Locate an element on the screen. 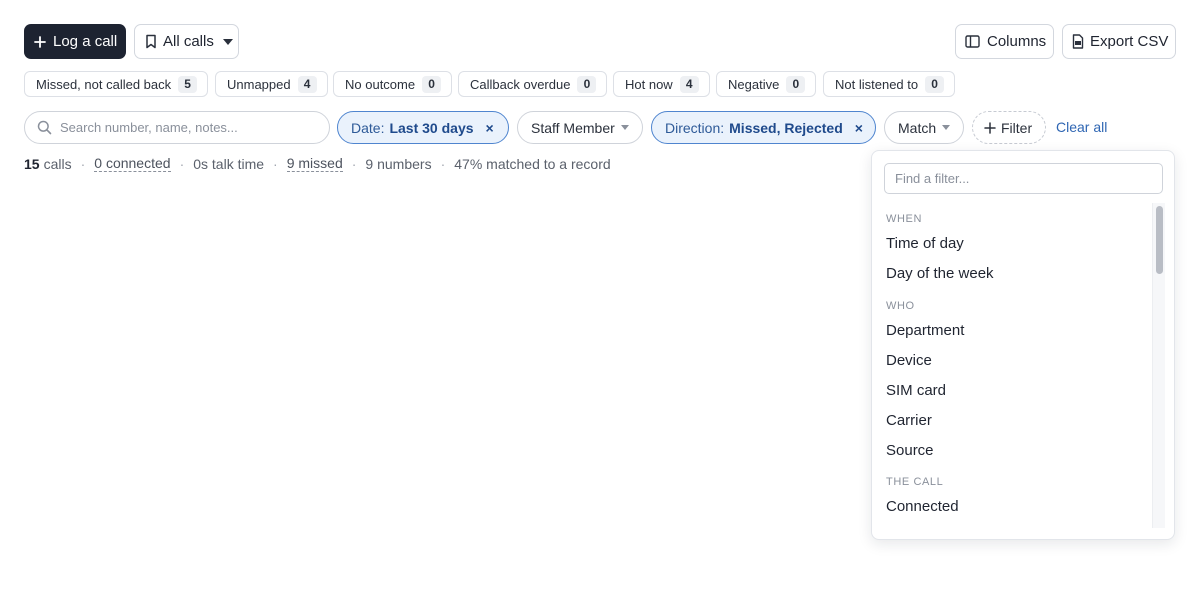 This screenshot has width=1200, height=590. views-dropdown: All calls is located at coordinates (186, 41).